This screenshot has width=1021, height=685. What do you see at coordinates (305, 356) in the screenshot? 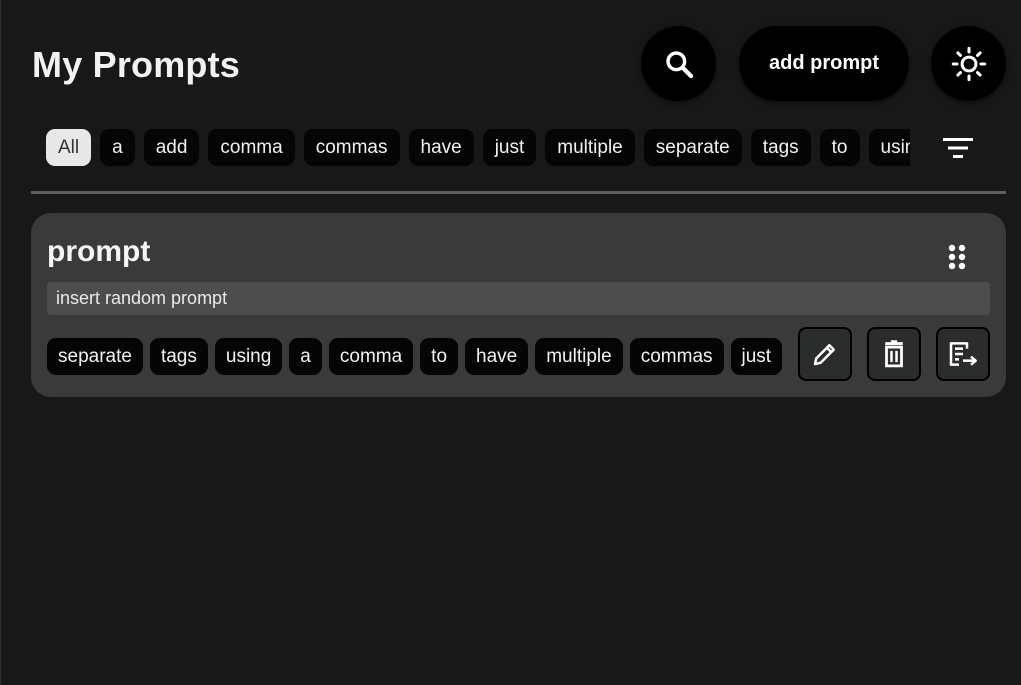
I see `prompt-tag: a` at bounding box center [305, 356].